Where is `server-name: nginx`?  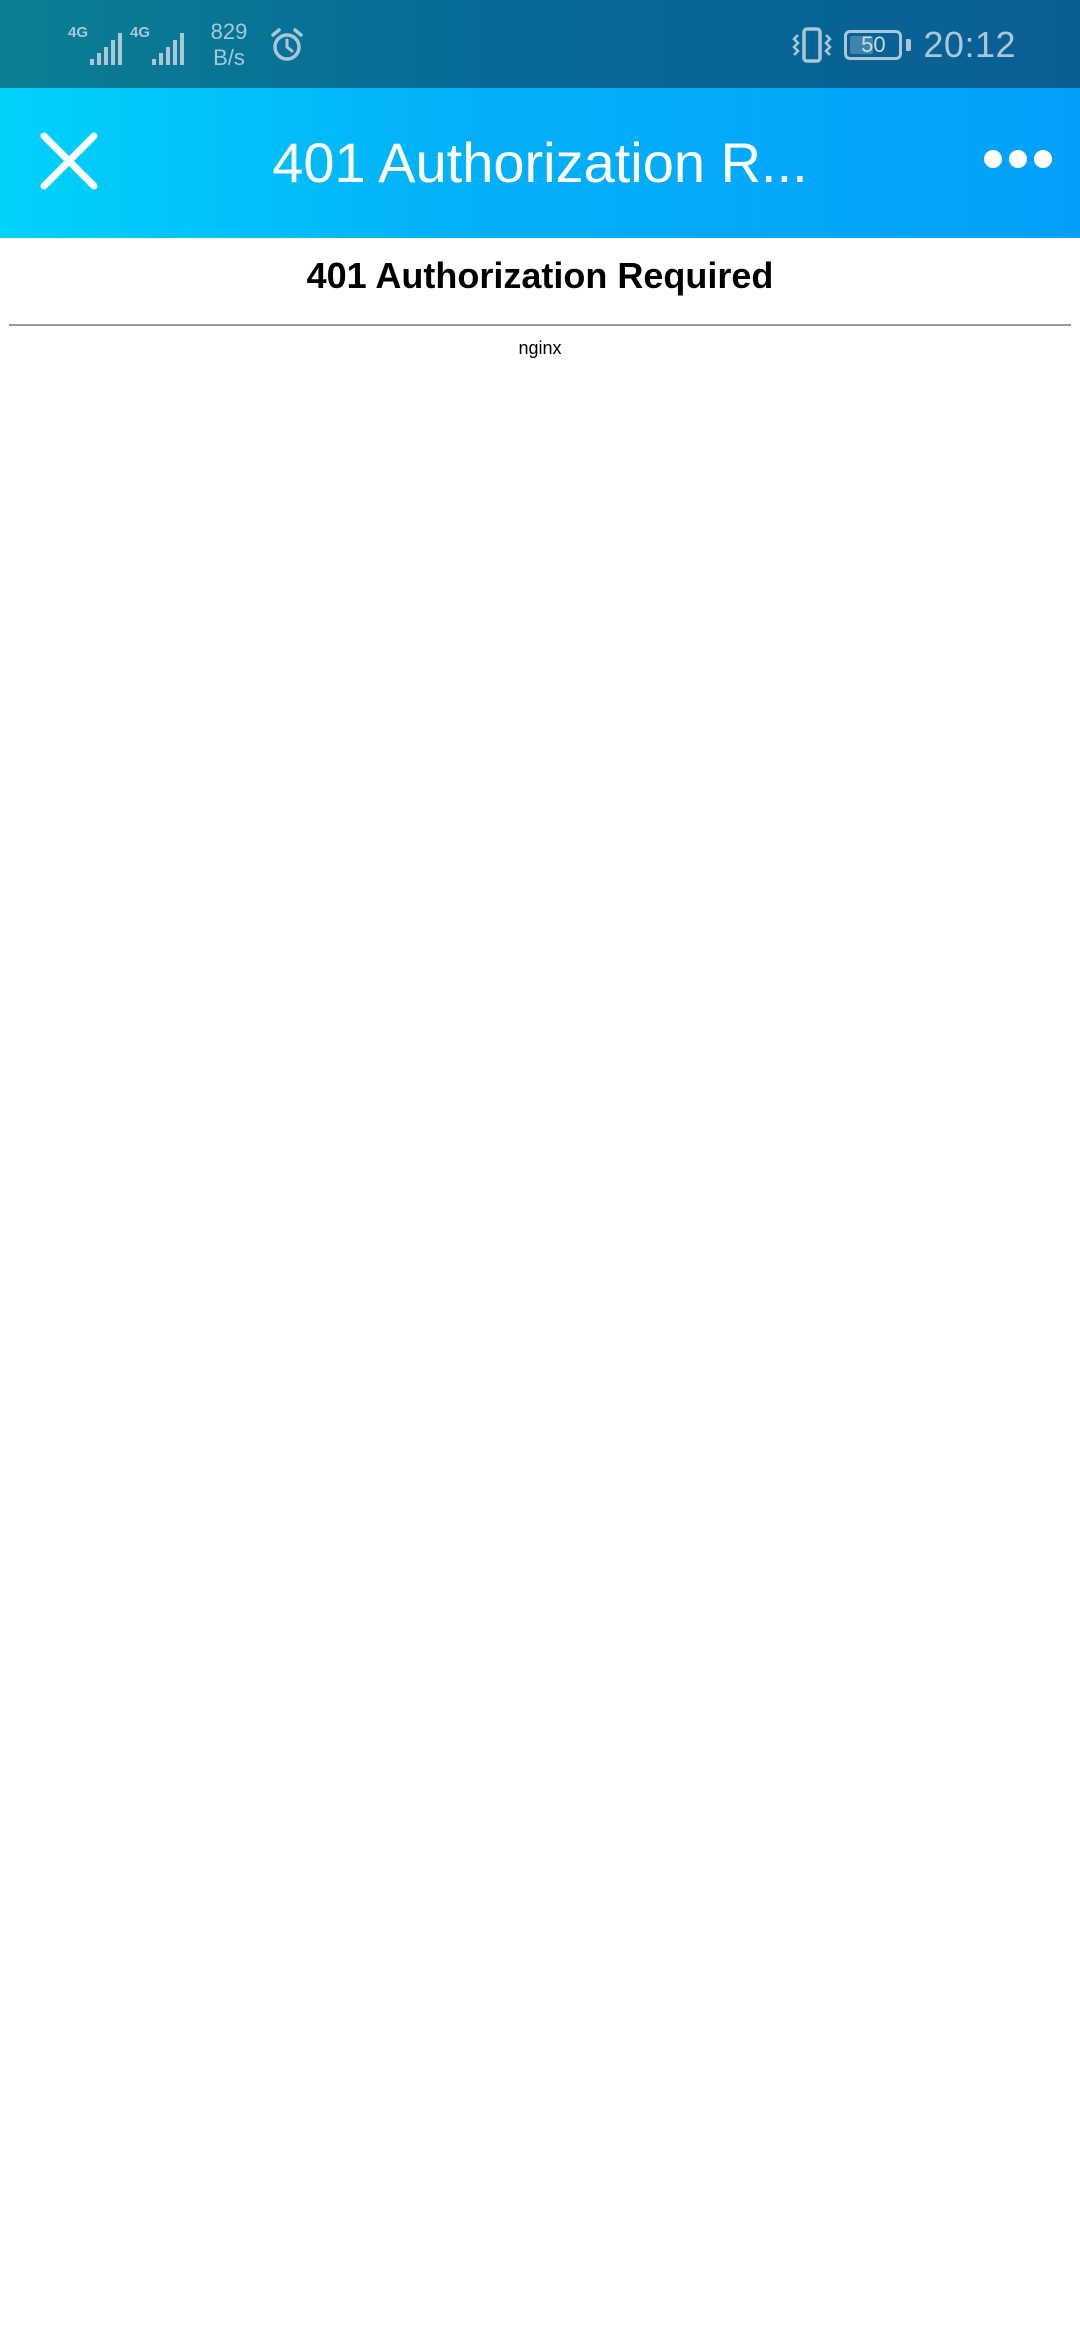
server-name: nginx is located at coordinates (540, 348).